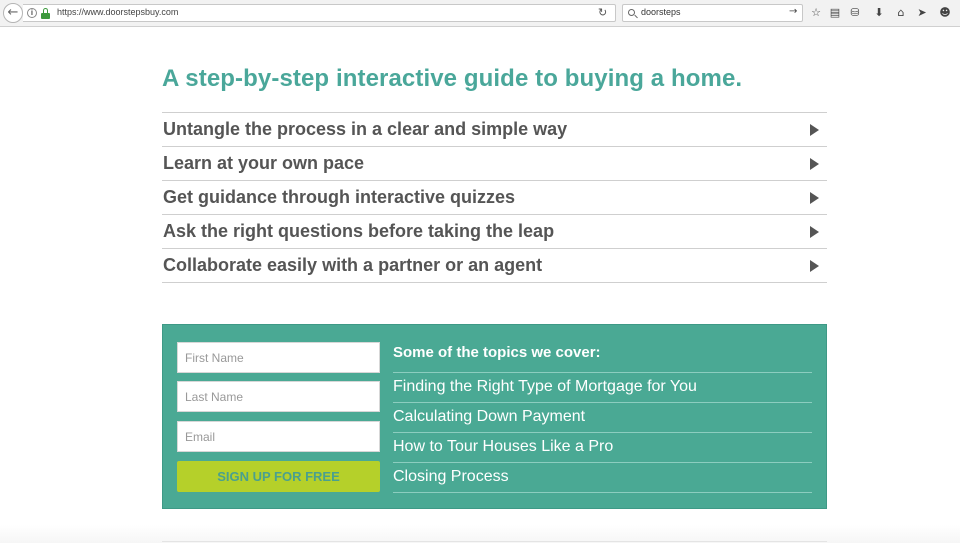  I want to click on smiley-icon: ☻, so click(945, 13).